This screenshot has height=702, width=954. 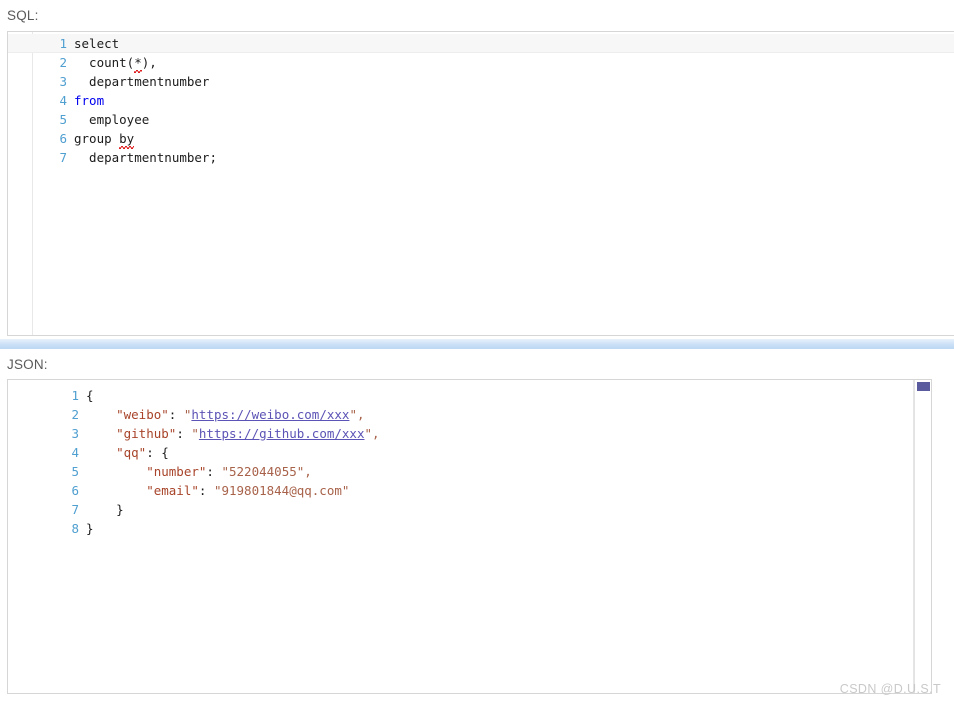 I want to click on code-token: employee, so click(x=112, y=119).